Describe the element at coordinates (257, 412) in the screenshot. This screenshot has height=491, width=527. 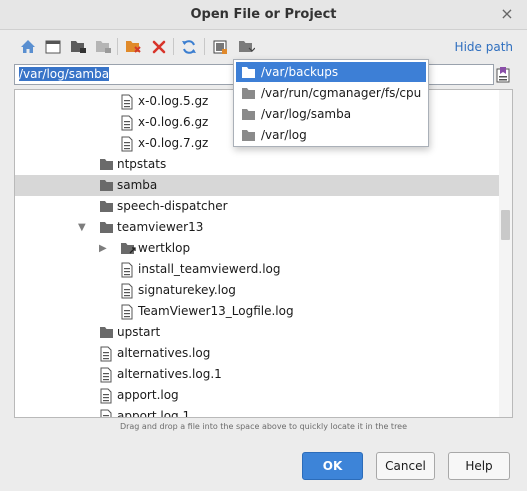
I see `tree-row-file: apport.log.1` at that location.